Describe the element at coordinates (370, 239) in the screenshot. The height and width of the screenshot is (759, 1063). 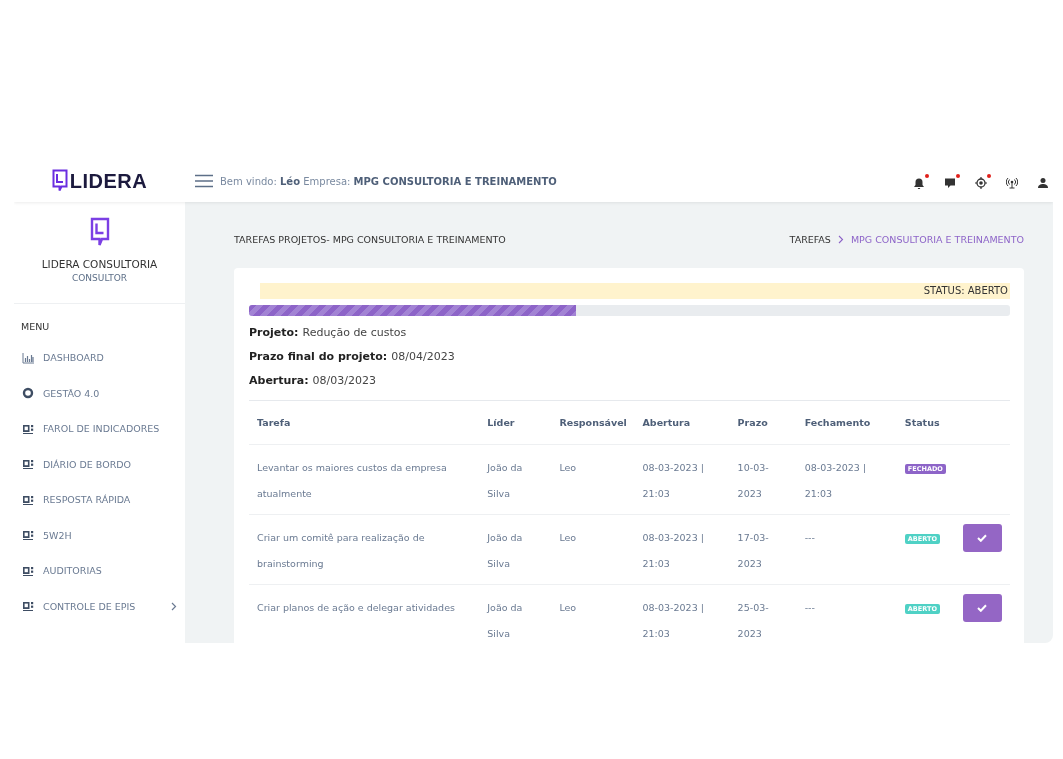
I see `page-title: TAREFAS PROJETOS- MPG CONSULTORIA E TREINAMENTO` at that location.